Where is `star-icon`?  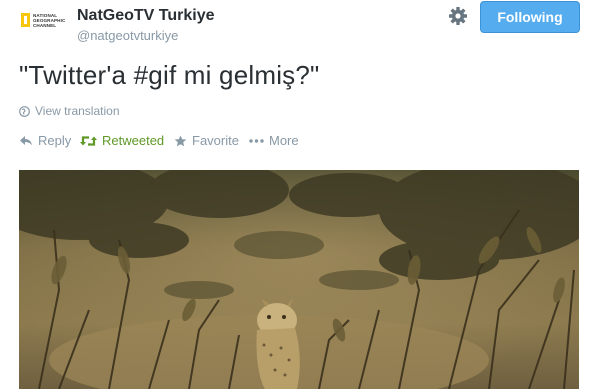
star-icon is located at coordinates (180, 140).